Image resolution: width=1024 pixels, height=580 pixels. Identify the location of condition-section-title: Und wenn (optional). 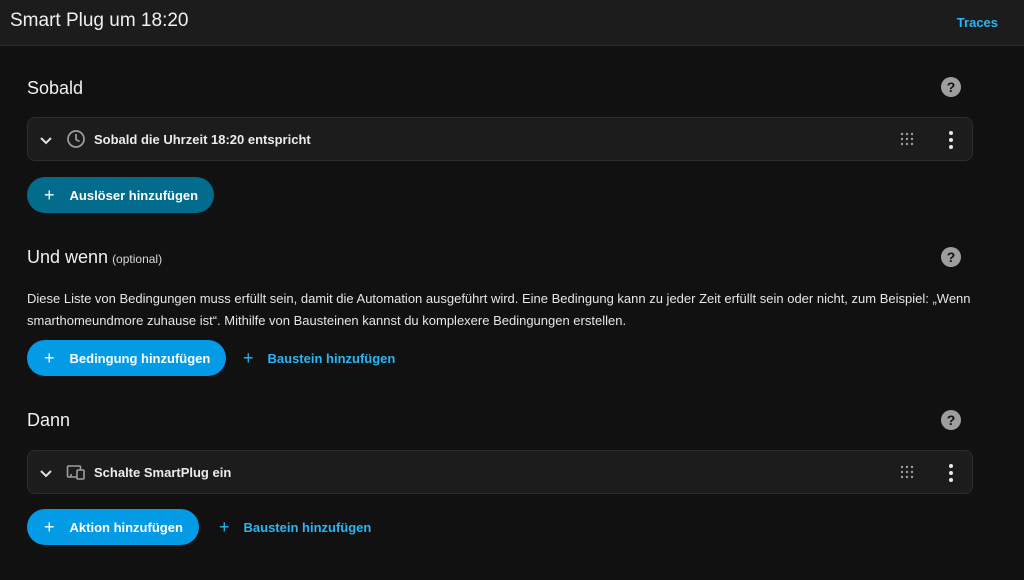
(94, 257).